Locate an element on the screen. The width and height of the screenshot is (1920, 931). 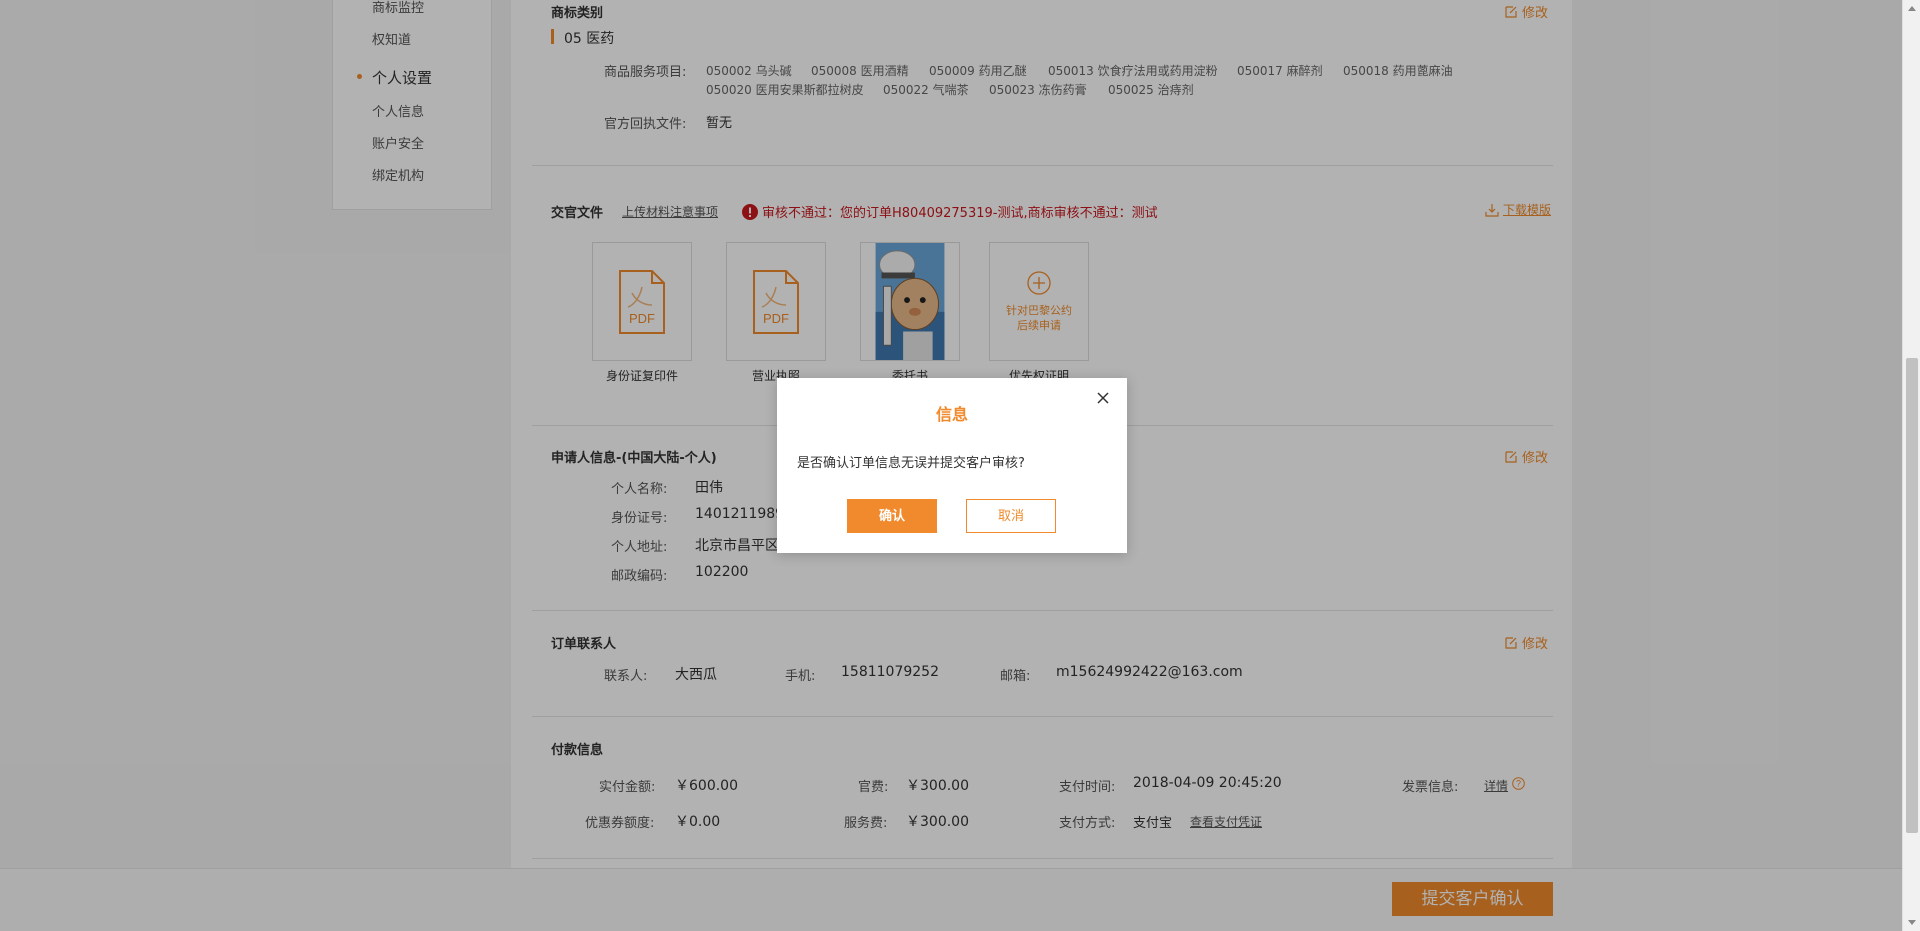
close-icon is located at coordinates (1103, 398).